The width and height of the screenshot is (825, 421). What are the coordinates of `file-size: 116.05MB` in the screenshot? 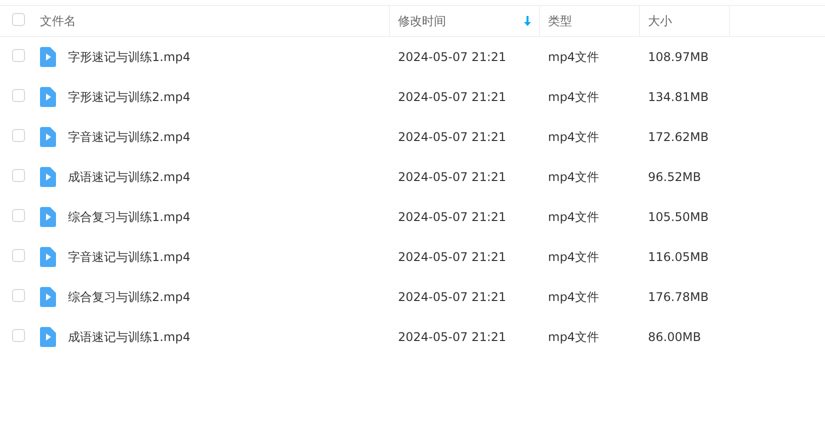 It's located at (678, 257).